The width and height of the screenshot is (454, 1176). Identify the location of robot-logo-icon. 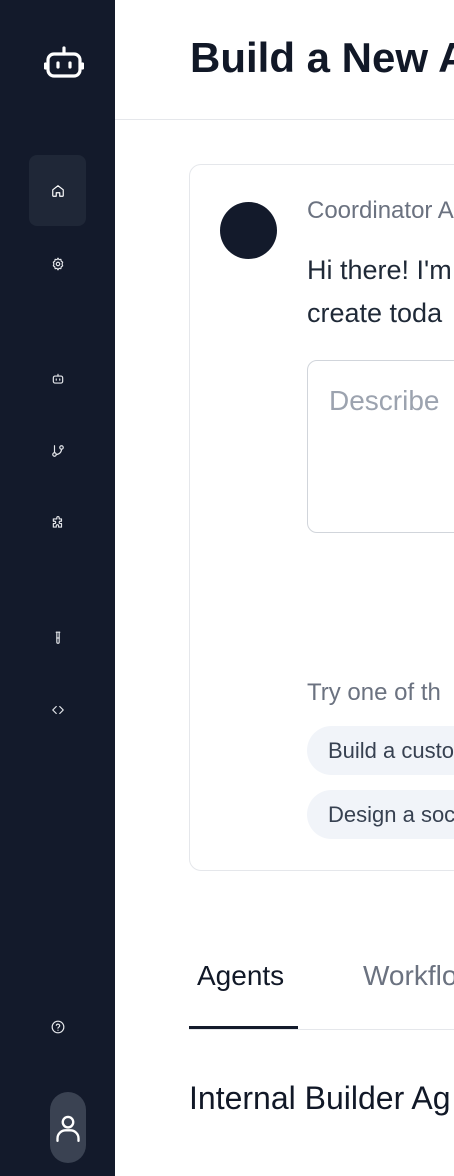
(64, 62).